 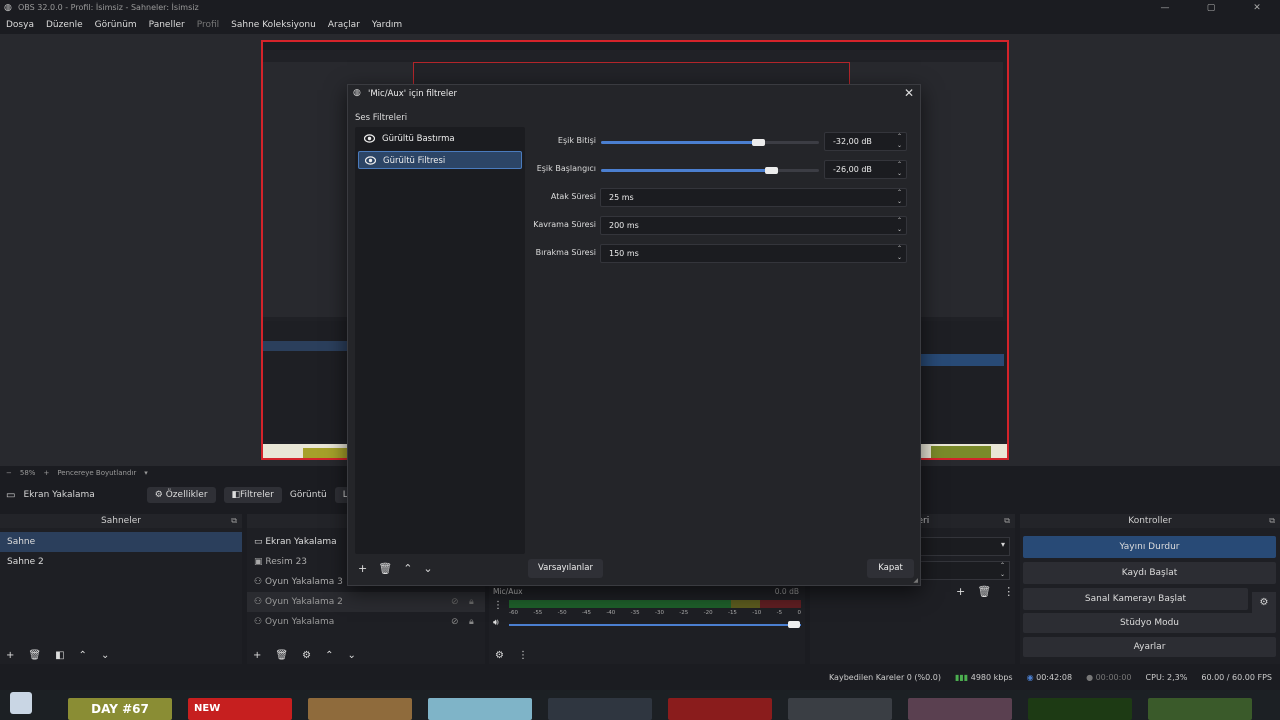 I want to click on duration-spinbox: ⌃ ⌄, so click(x=965, y=570).